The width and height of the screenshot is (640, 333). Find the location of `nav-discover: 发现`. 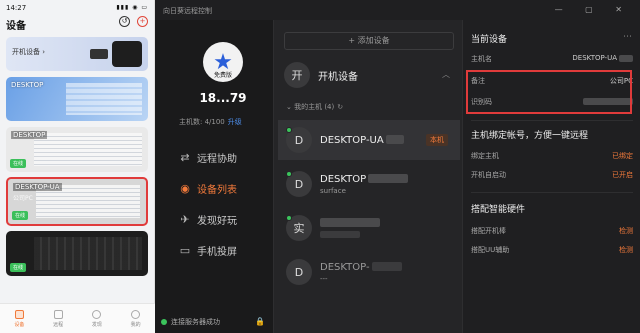

nav-discover: 发现 is located at coordinates (97, 318).